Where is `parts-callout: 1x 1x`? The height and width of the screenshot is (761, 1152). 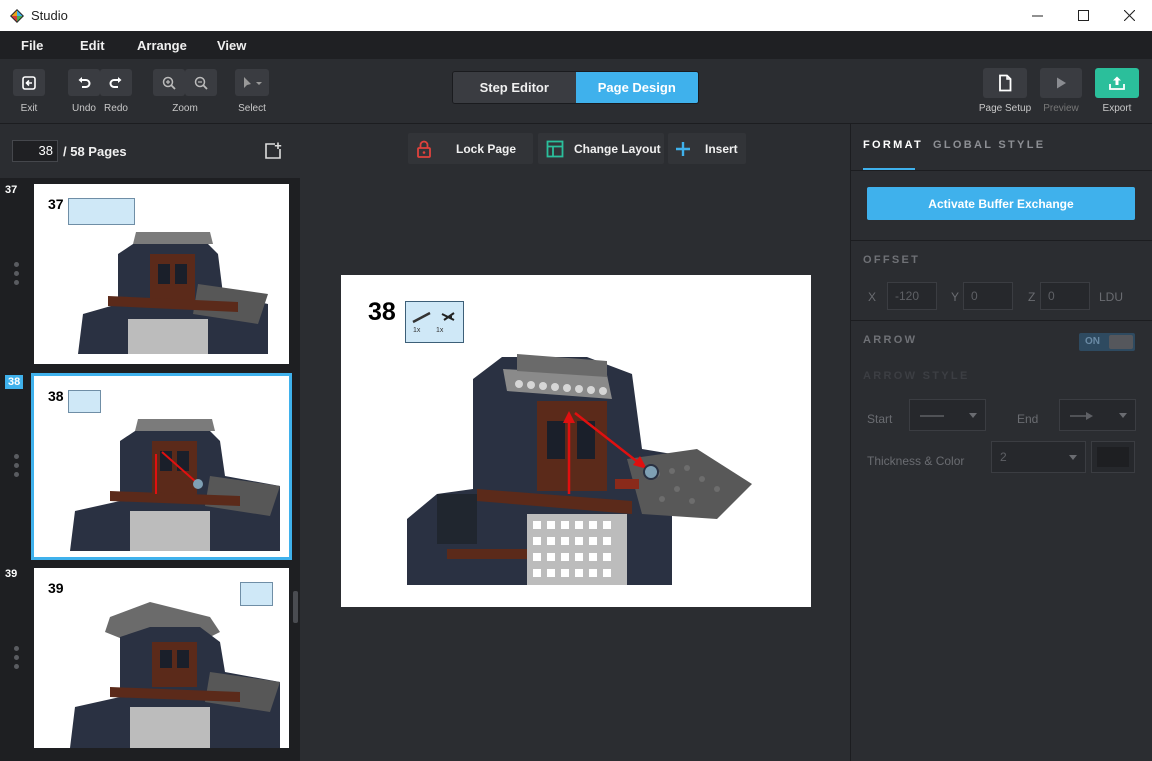
parts-callout: 1x 1x is located at coordinates (434, 322).